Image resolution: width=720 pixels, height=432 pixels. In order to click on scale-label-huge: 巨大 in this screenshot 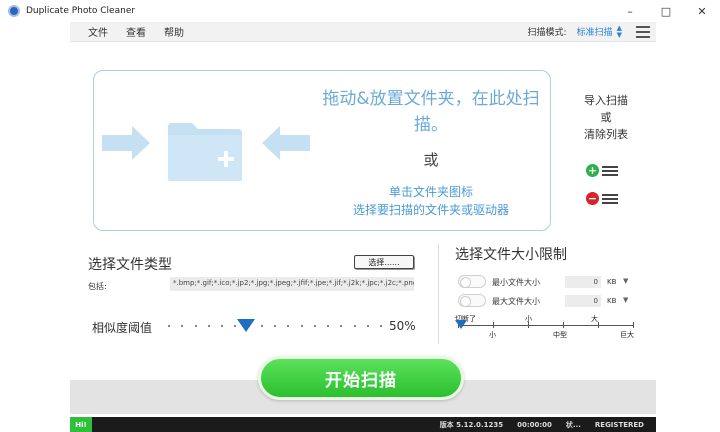, I will do `click(627, 335)`.